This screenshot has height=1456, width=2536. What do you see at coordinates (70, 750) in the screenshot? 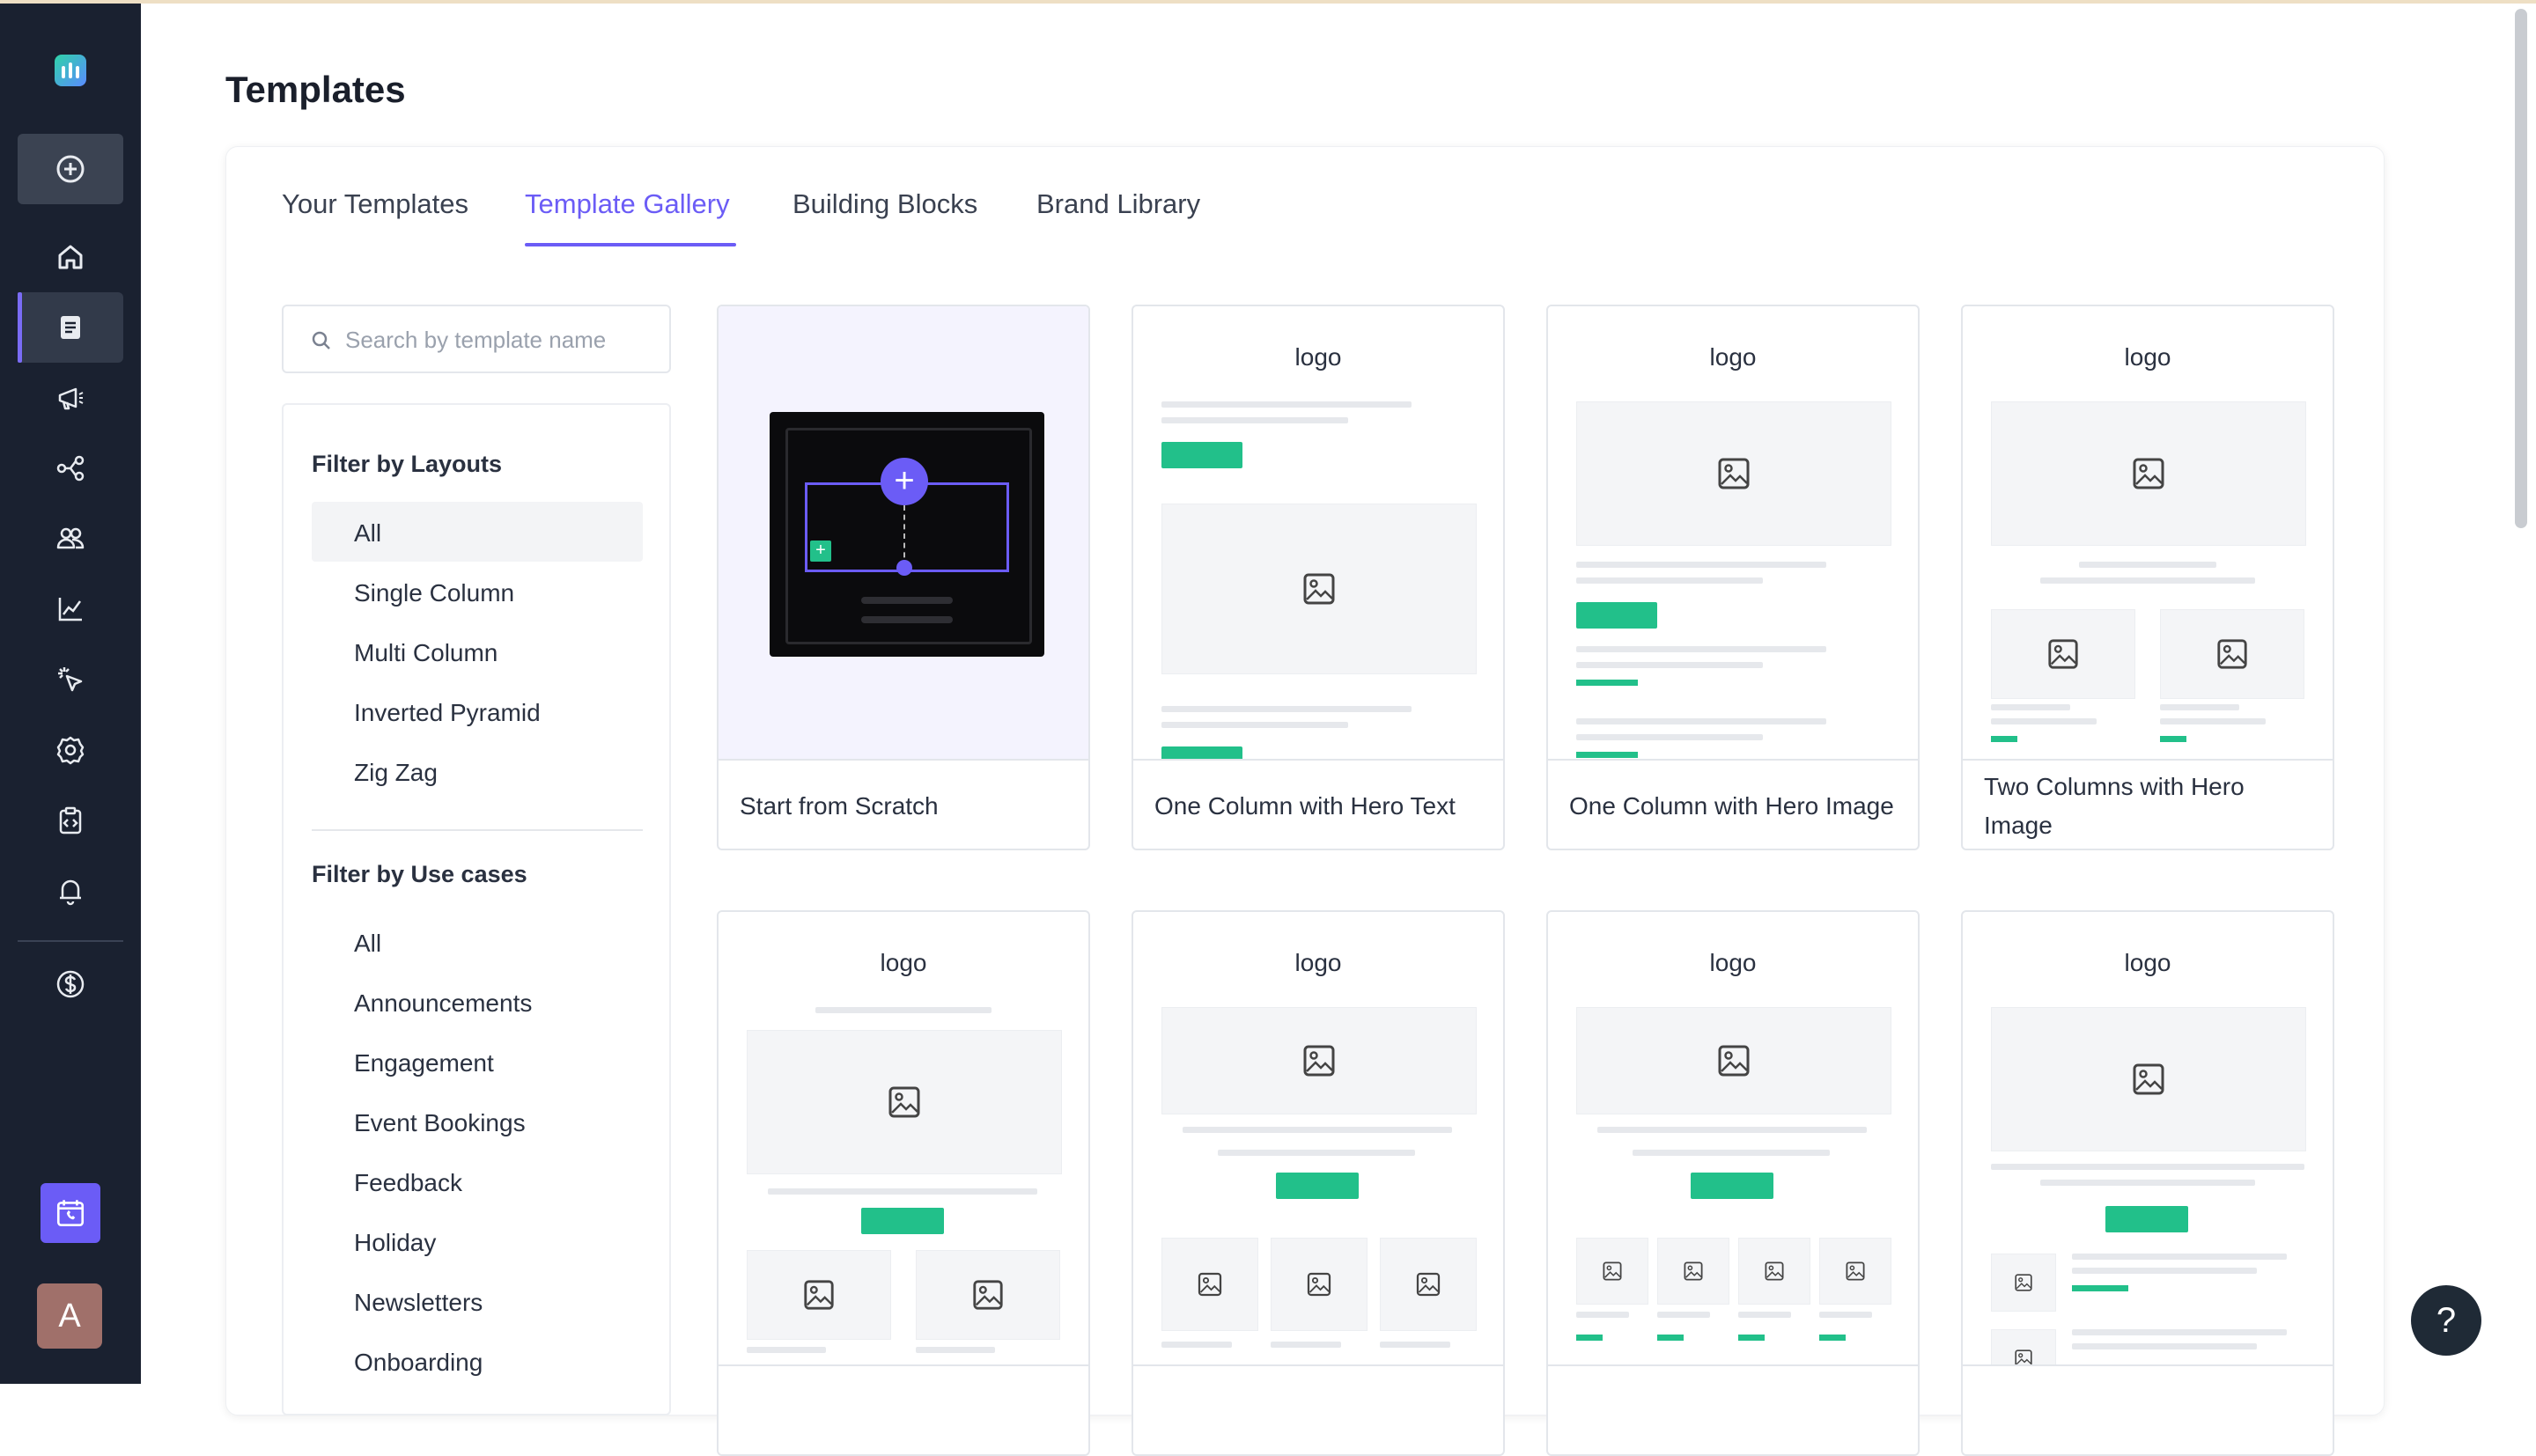
I see `settings-icon` at bounding box center [70, 750].